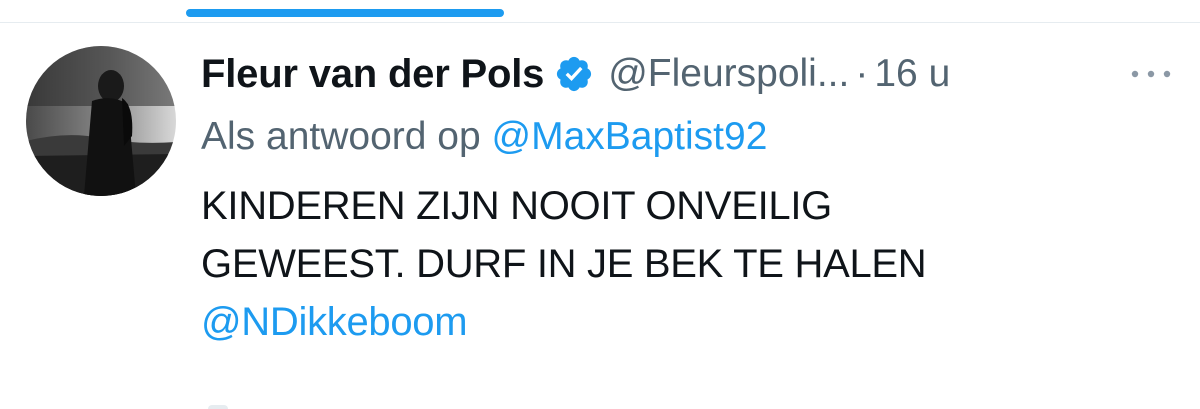  I want to click on next-item-edge, so click(218, 407).